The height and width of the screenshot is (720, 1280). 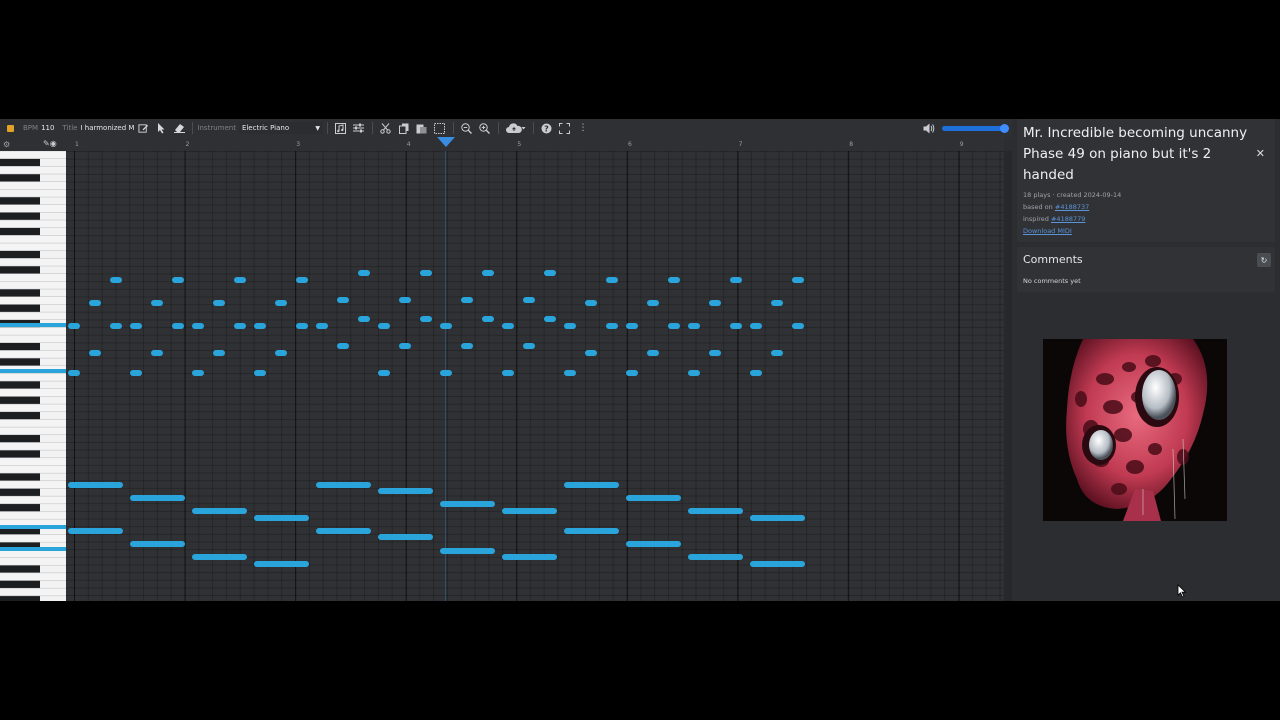 What do you see at coordinates (1072, 207) in the screenshot?
I see `based-on-link: #4188737` at bounding box center [1072, 207].